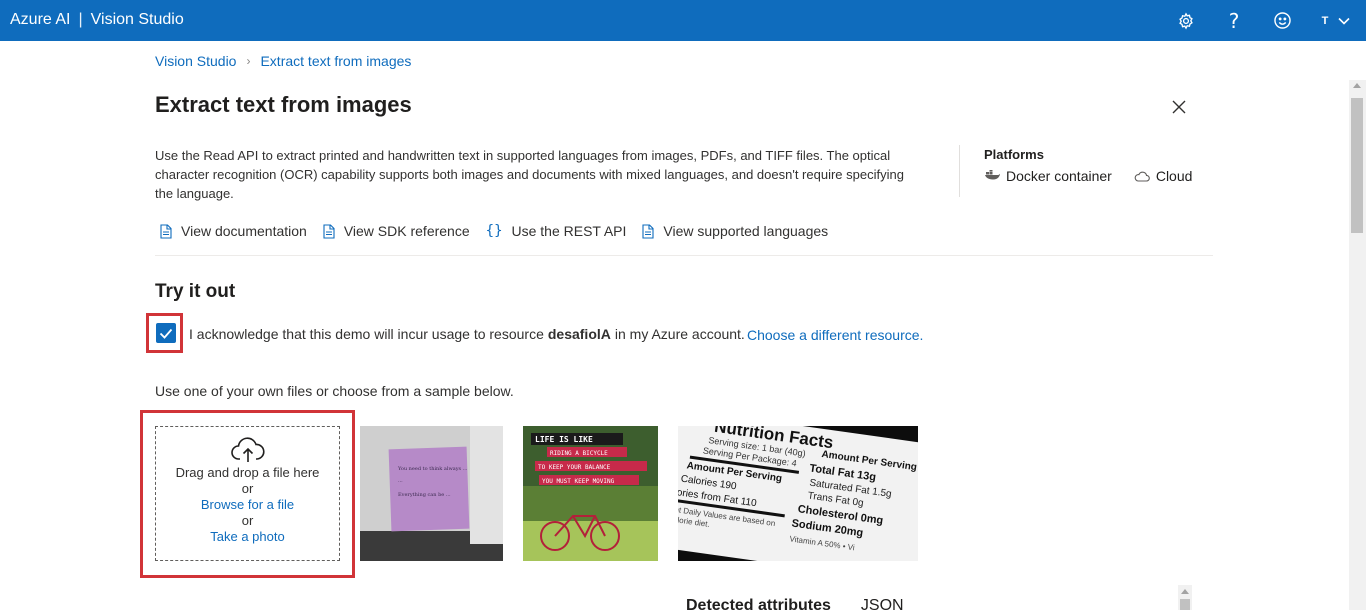 This screenshot has width=1366, height=615. I want to click on platforms-panel: Platforms Docker container Cloud, so click(1075, 171).